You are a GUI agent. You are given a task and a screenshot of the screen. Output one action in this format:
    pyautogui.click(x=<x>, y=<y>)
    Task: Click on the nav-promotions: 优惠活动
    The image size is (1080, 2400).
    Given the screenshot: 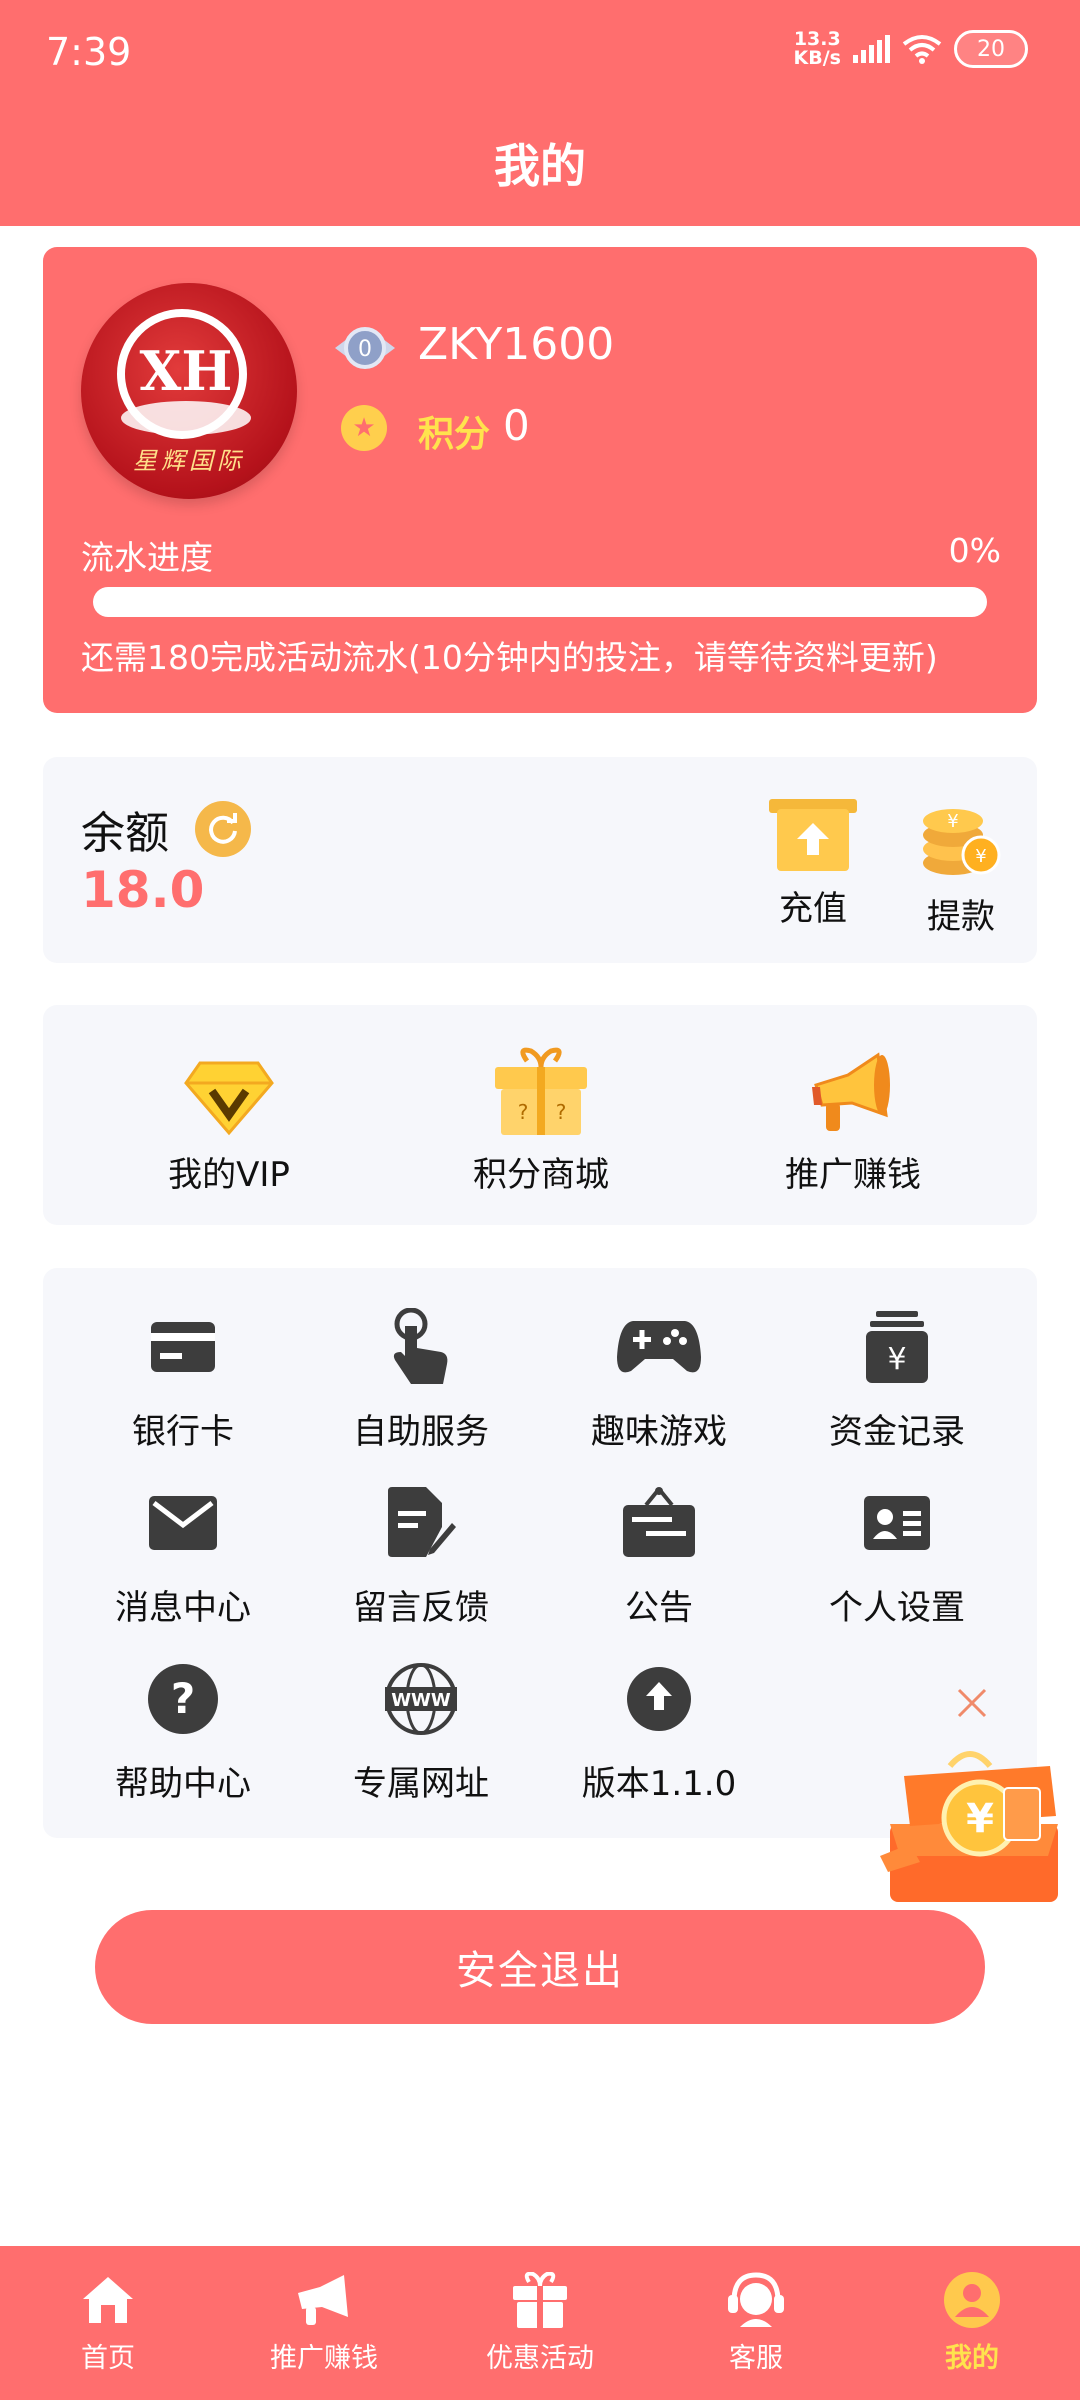 What is the action you would take?
    pyautogui.click(x=540, y=2323)
    